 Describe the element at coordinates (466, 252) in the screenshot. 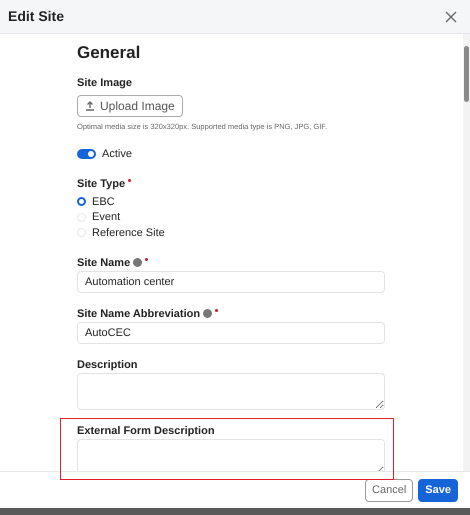

I see `scrollbar` at that location.